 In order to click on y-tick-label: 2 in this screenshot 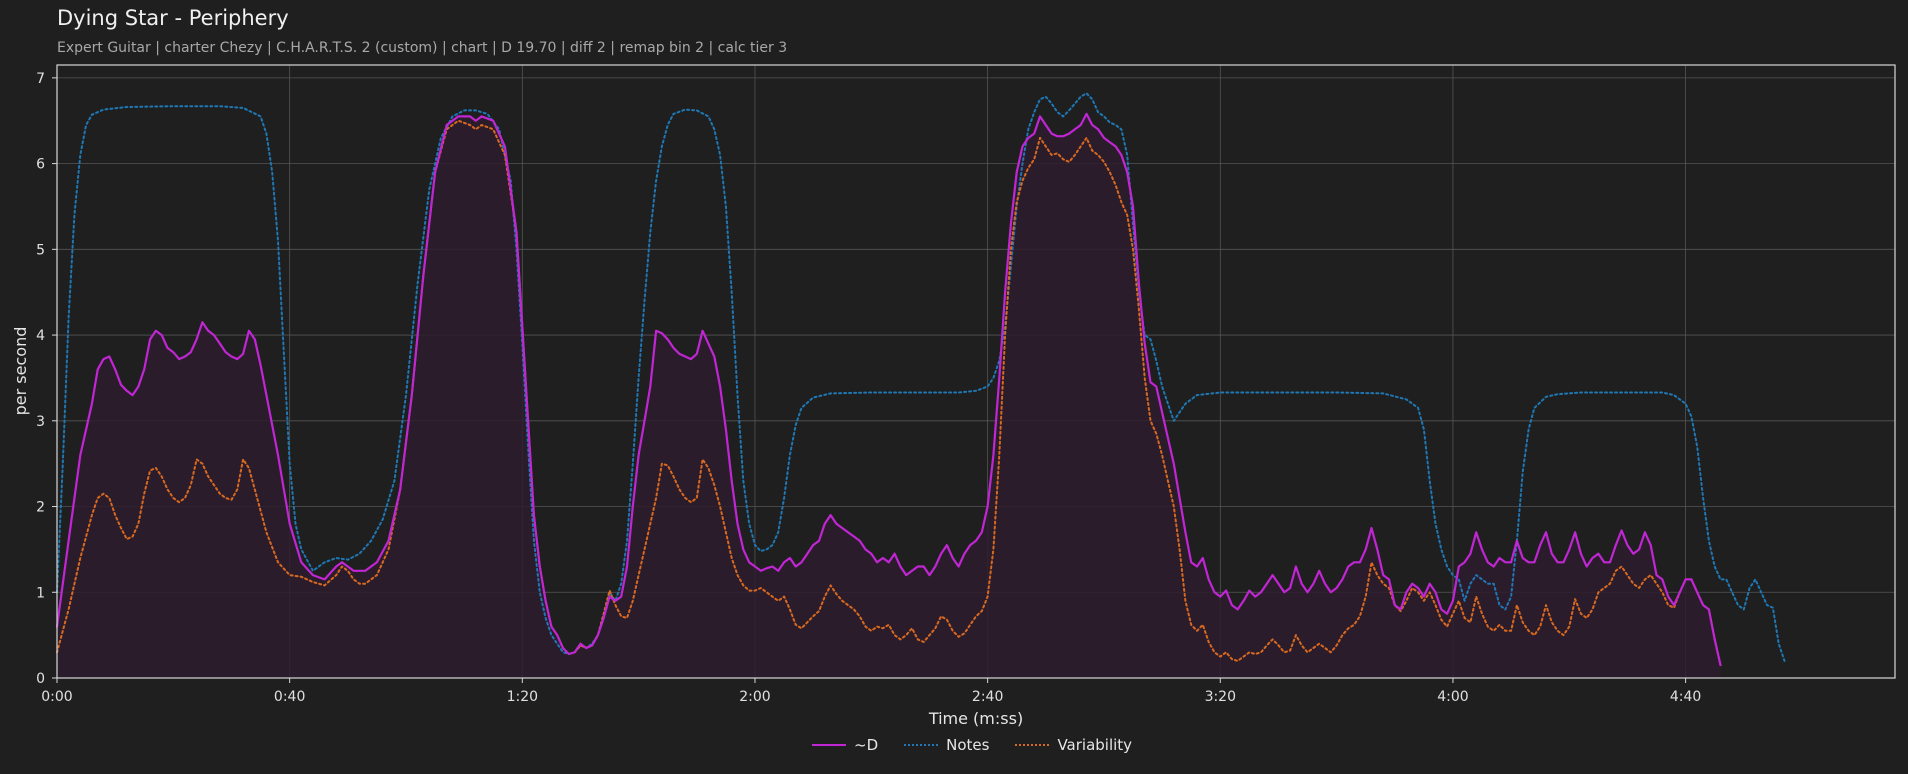, I will do `click(40, 508)`.